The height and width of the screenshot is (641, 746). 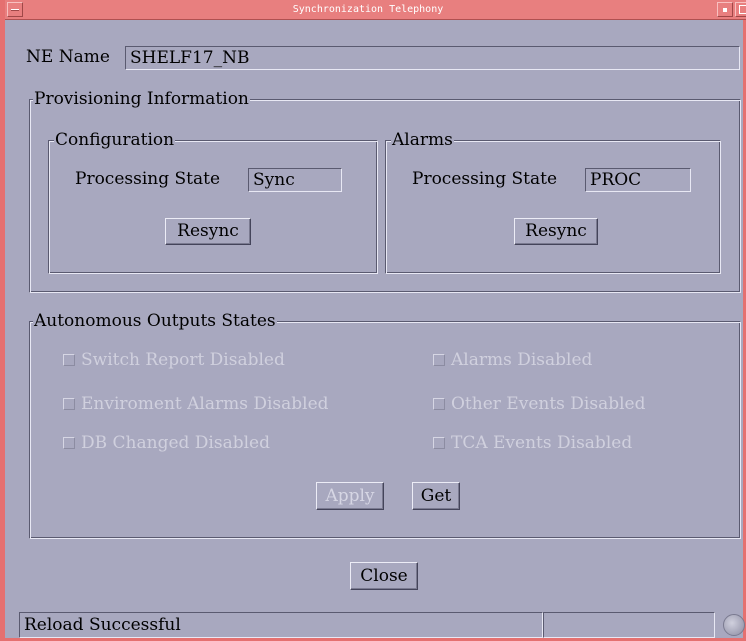 What do you see at coordinates (725, 9) in the screenshot?
I see `minimize-icon` at bounding box center [725, 9].